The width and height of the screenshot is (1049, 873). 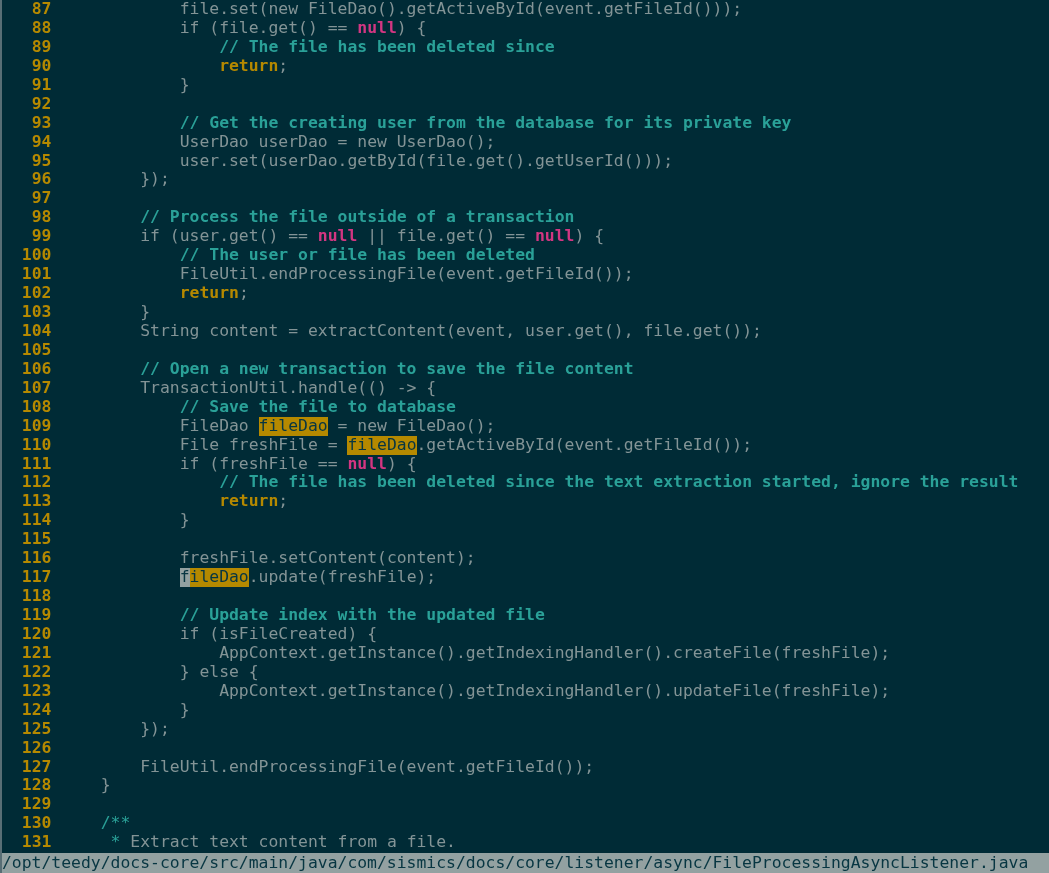 What do you see at coordinates (362, 615) in the screenshot?
I see `code-comment: // Update index with the updated file` at bounding box center [362, 615].